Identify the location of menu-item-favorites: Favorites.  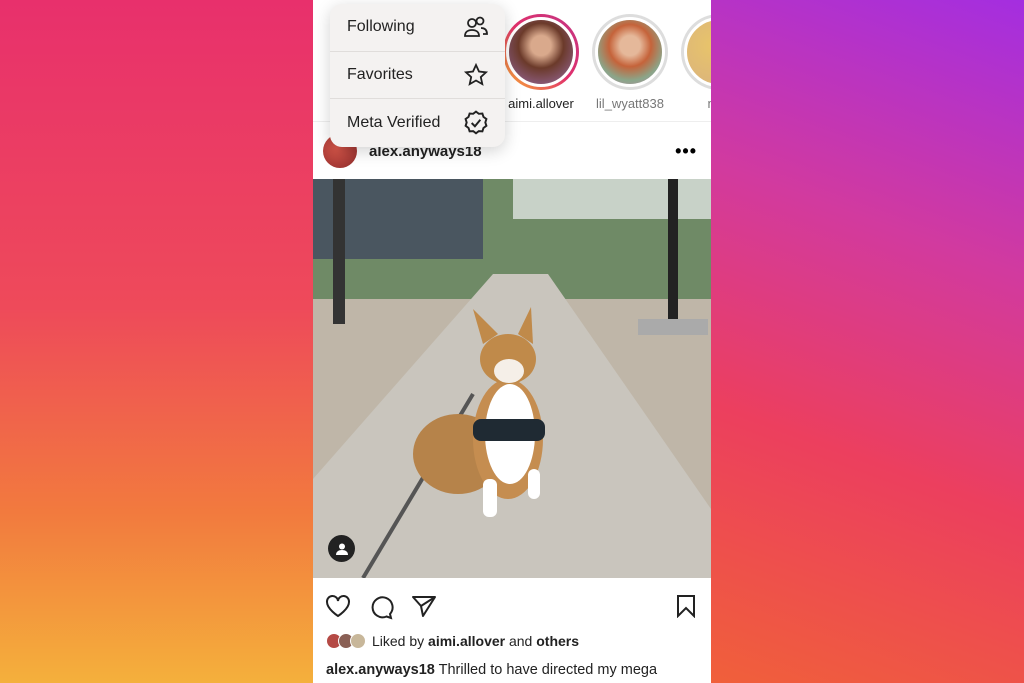
(417, 76).